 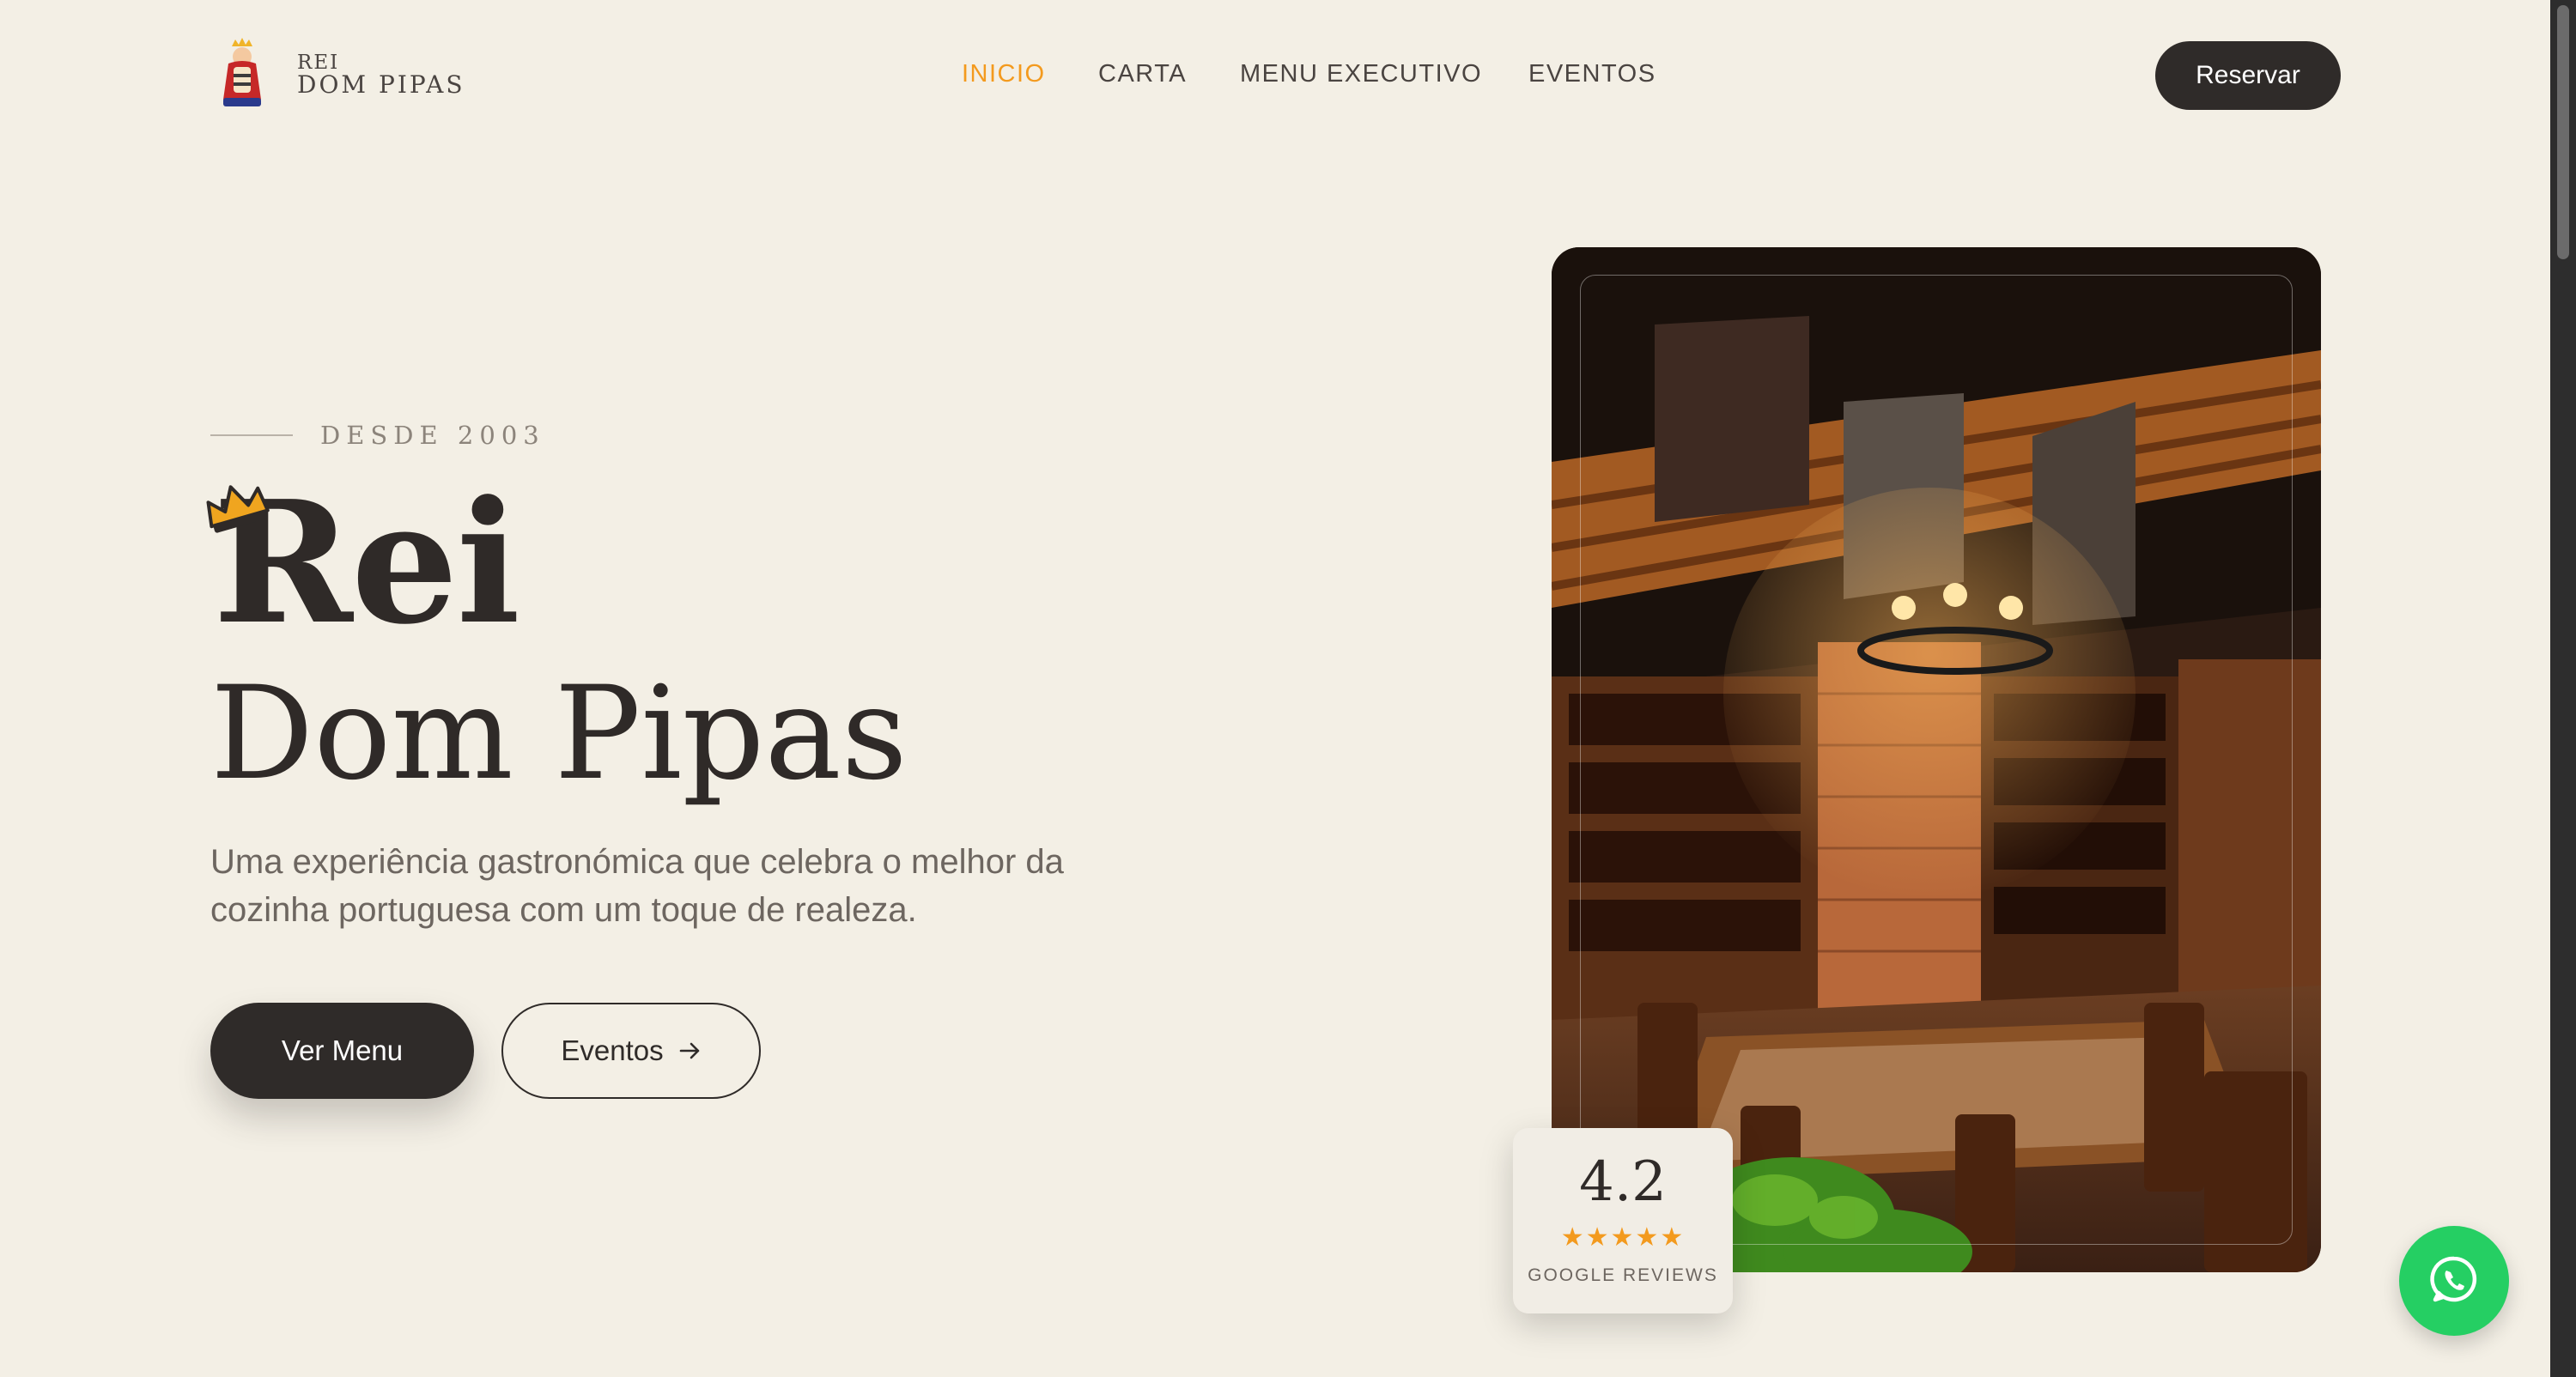 I want to click on nav-item-inicio: INICIO, so click(x=1004, y=74).